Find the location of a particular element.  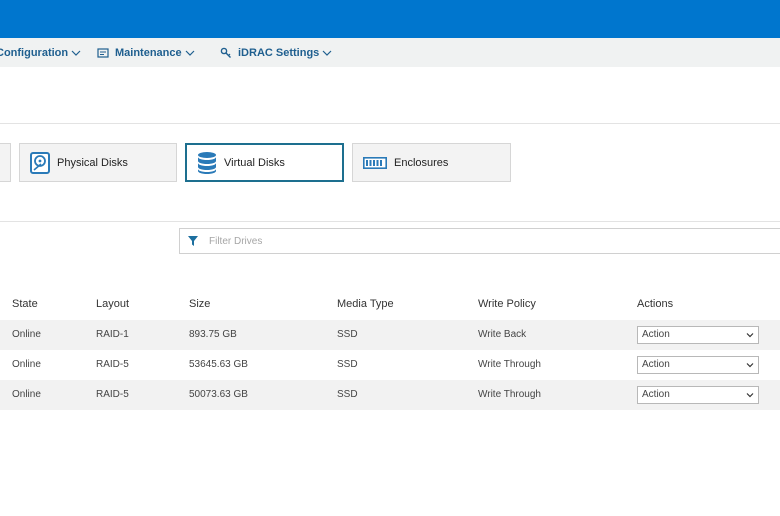

nav-idrac-settings: iDRAC Settings is located at coordinates (276, 52).